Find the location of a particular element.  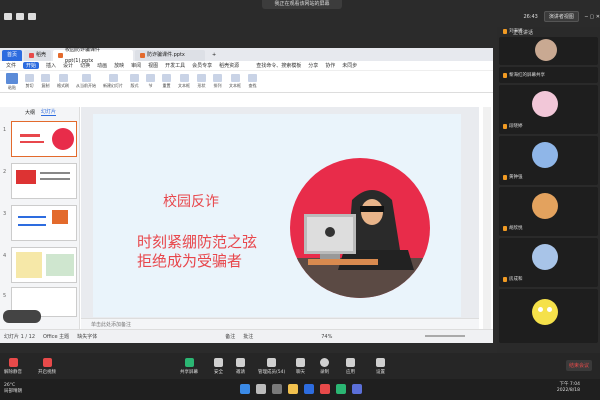

weather-widget: 26°C 局部晴朗 is located at coordinates (13, 389).